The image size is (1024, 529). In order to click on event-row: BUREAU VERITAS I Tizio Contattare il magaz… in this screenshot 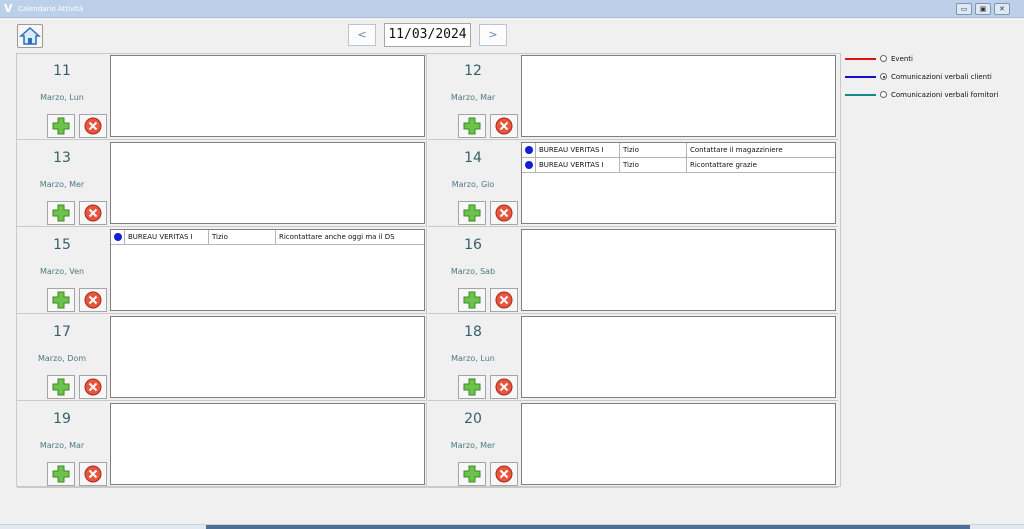, I will do `click(678, 150)`.